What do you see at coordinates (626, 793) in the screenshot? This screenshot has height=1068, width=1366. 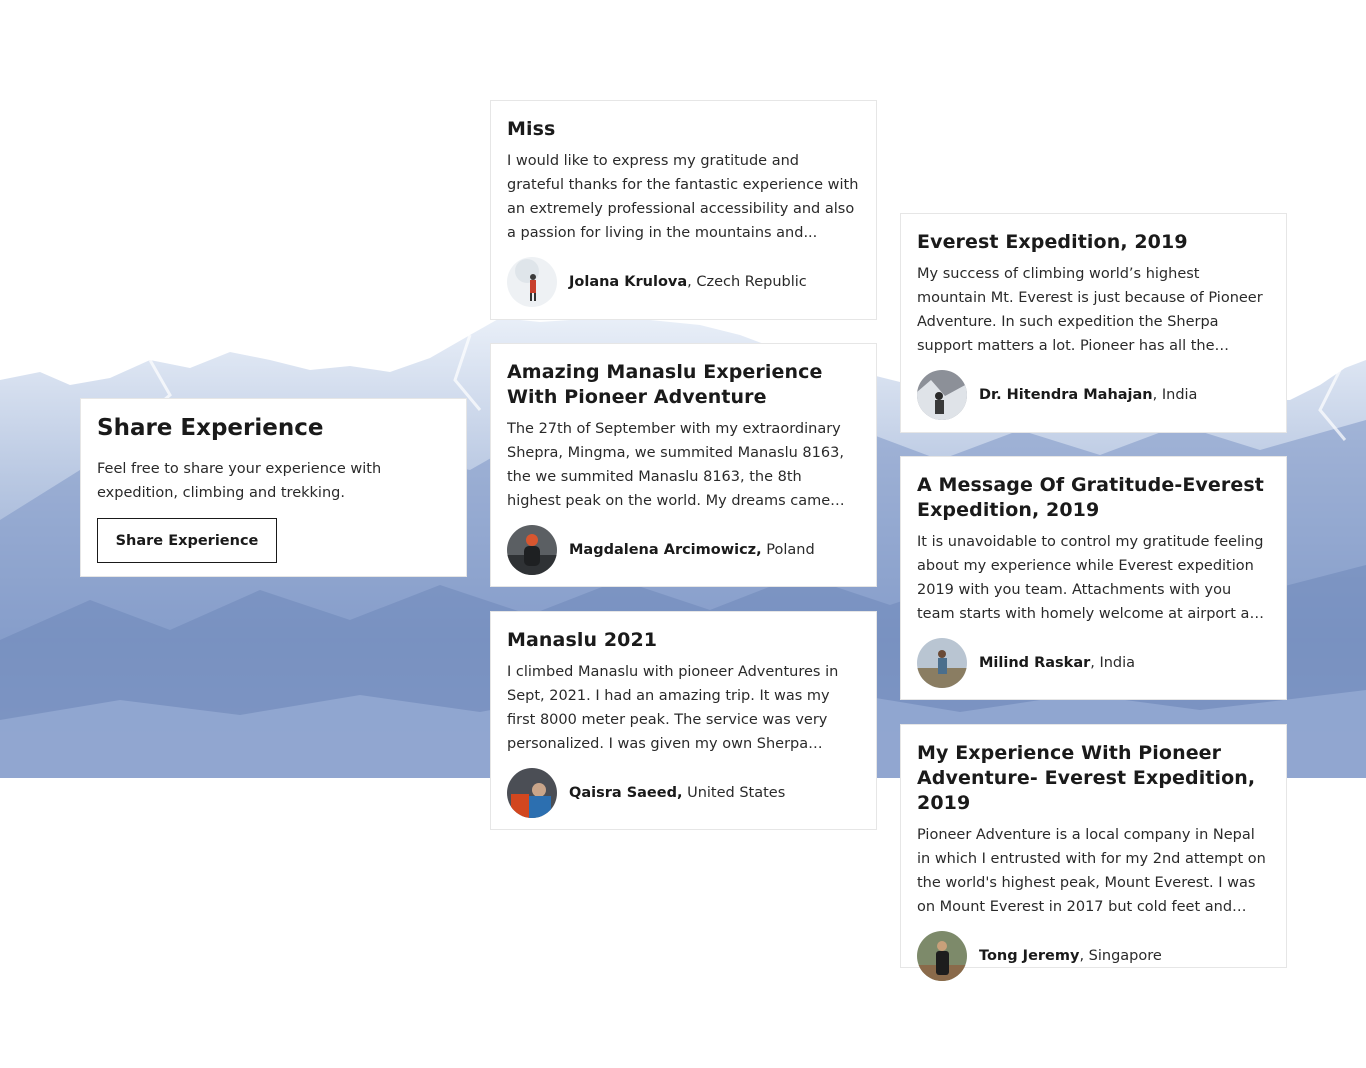 I see `author-name: Qaisra Saeed,` at bounding box center [626, 793].